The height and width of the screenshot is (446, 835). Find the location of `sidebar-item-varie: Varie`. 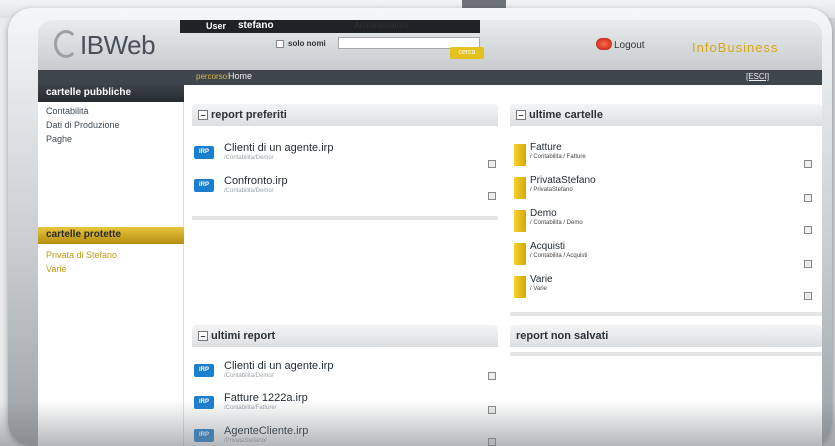

sidebar-item-varie: Varie is located at coordinates (81, 269).